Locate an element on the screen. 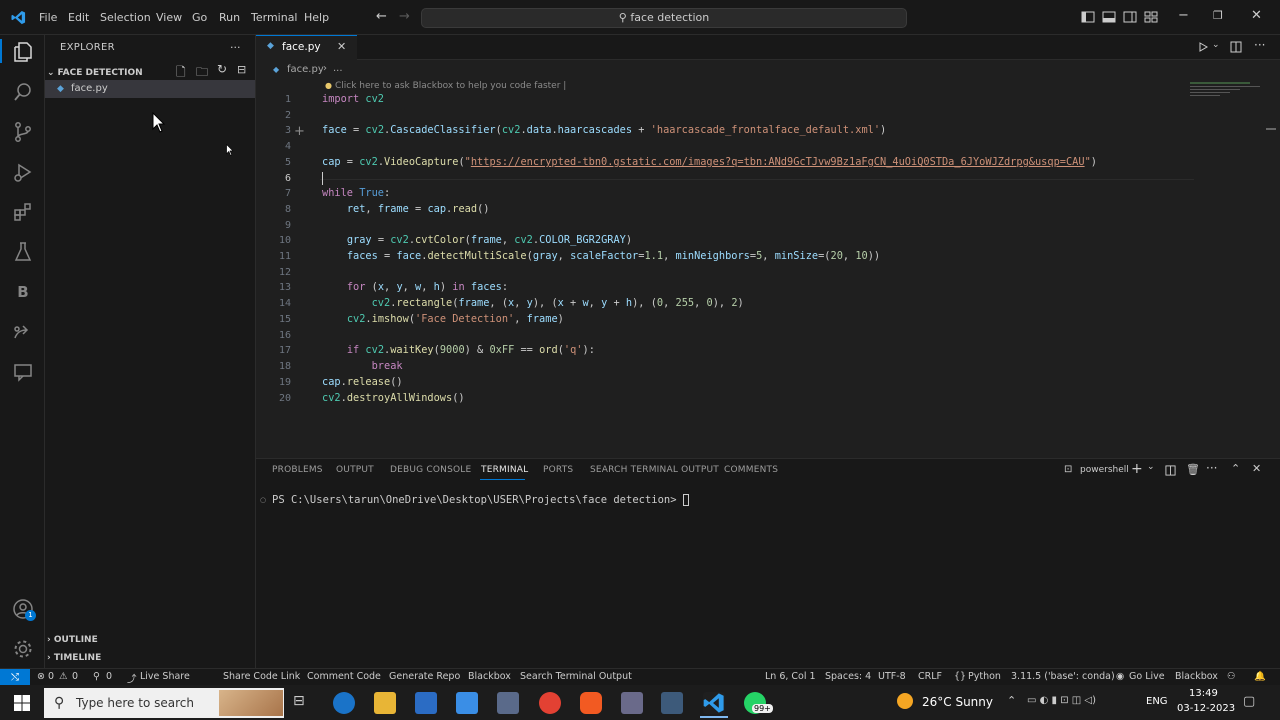 This screenshot has height=720, width=1280. run-debug-icon is located at coordinates (23, 172).